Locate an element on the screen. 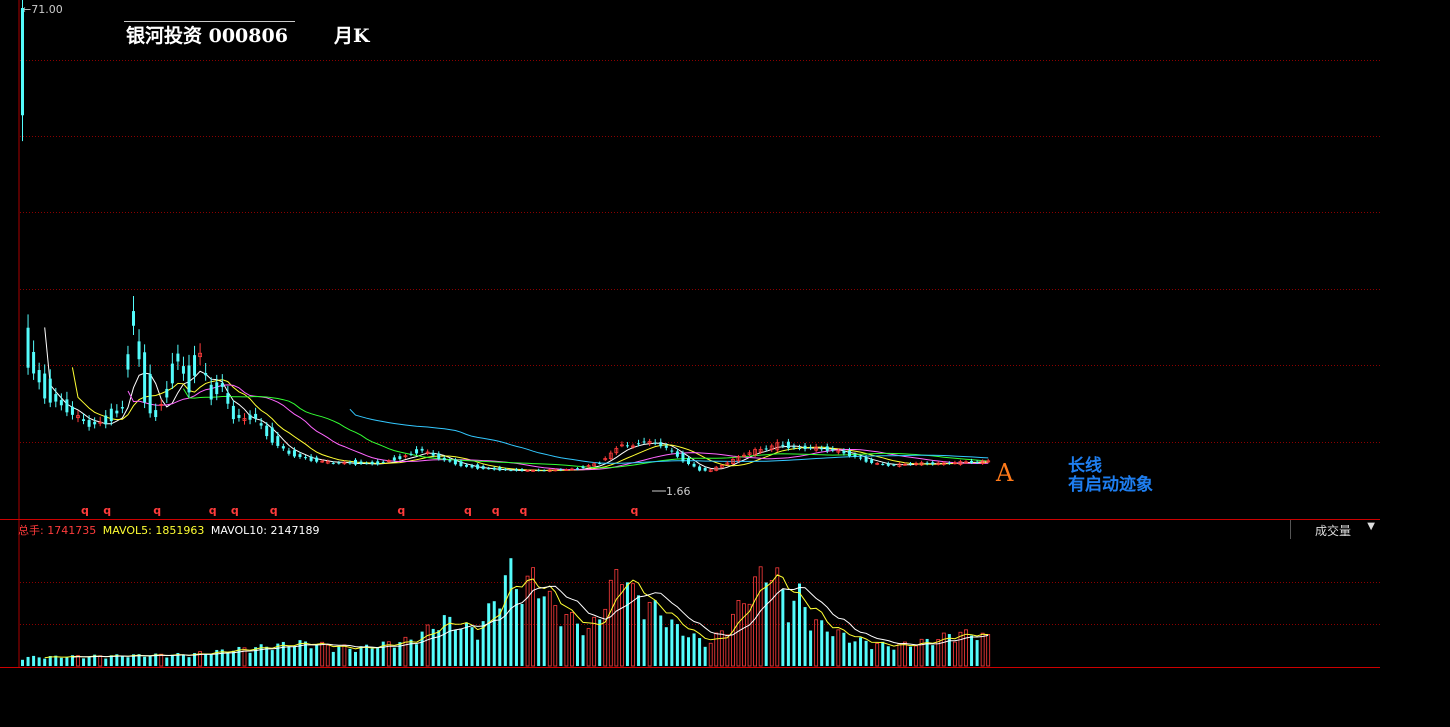  mavol5-label: MAVOL5: is located at coordinates (127, 530).